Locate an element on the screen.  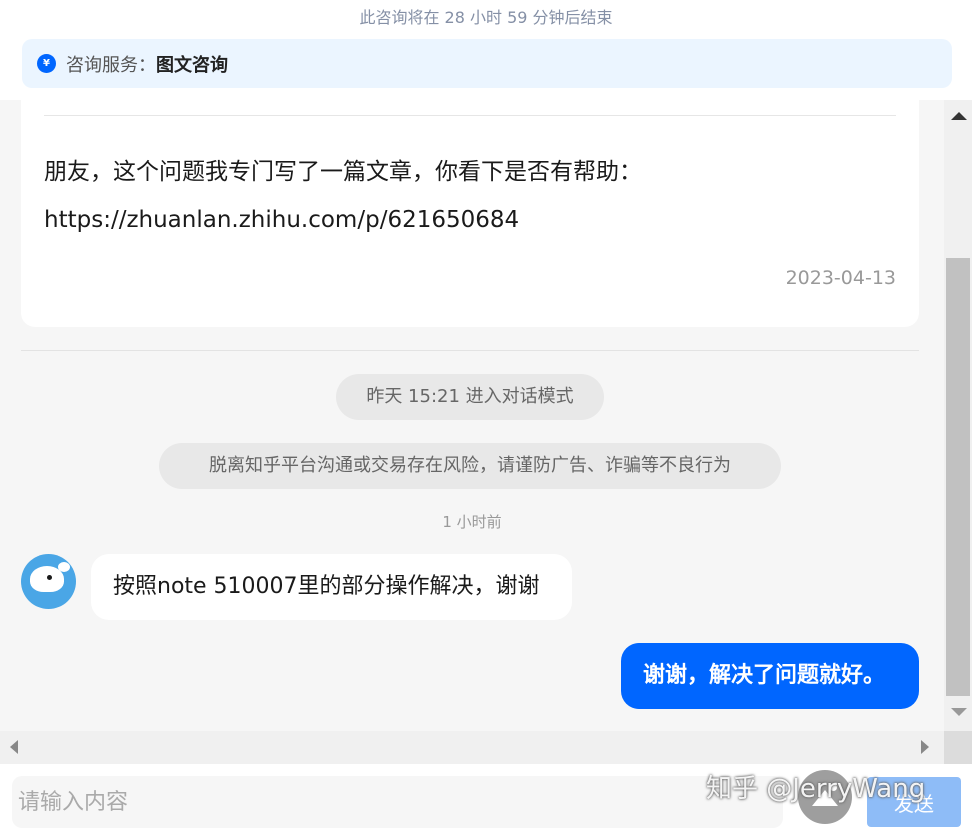
image-icon-sun is located at coordinates (833, 787).